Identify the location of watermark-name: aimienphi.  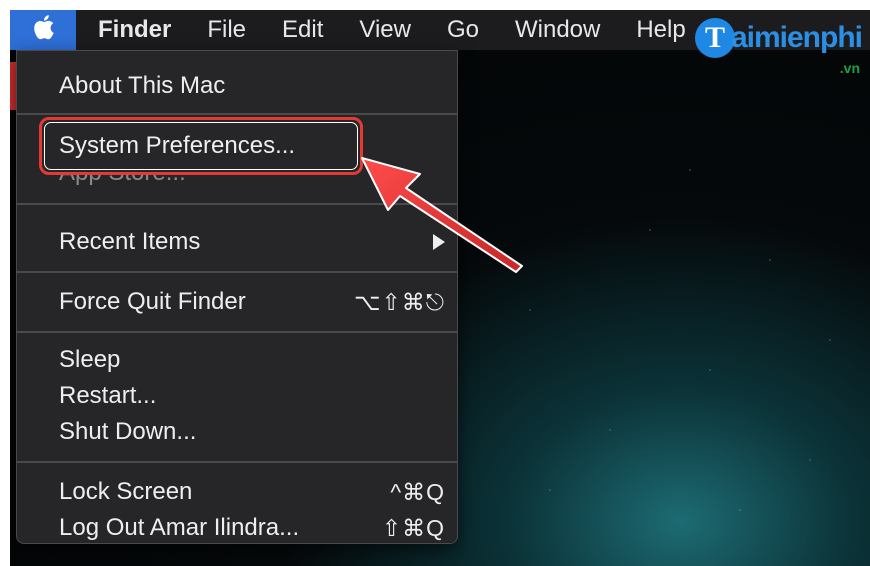
(796, 37).